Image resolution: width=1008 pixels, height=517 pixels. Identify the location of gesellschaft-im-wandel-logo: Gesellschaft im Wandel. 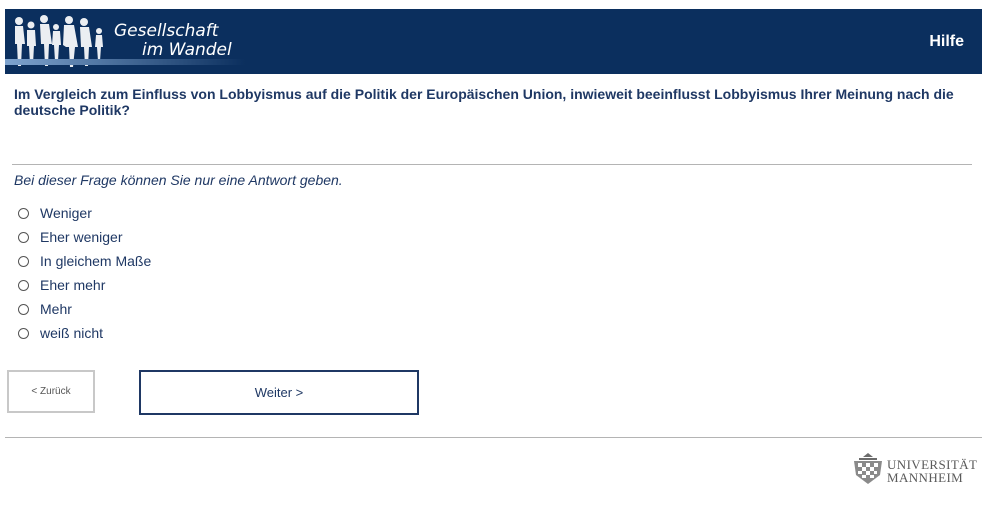
(125, 41).